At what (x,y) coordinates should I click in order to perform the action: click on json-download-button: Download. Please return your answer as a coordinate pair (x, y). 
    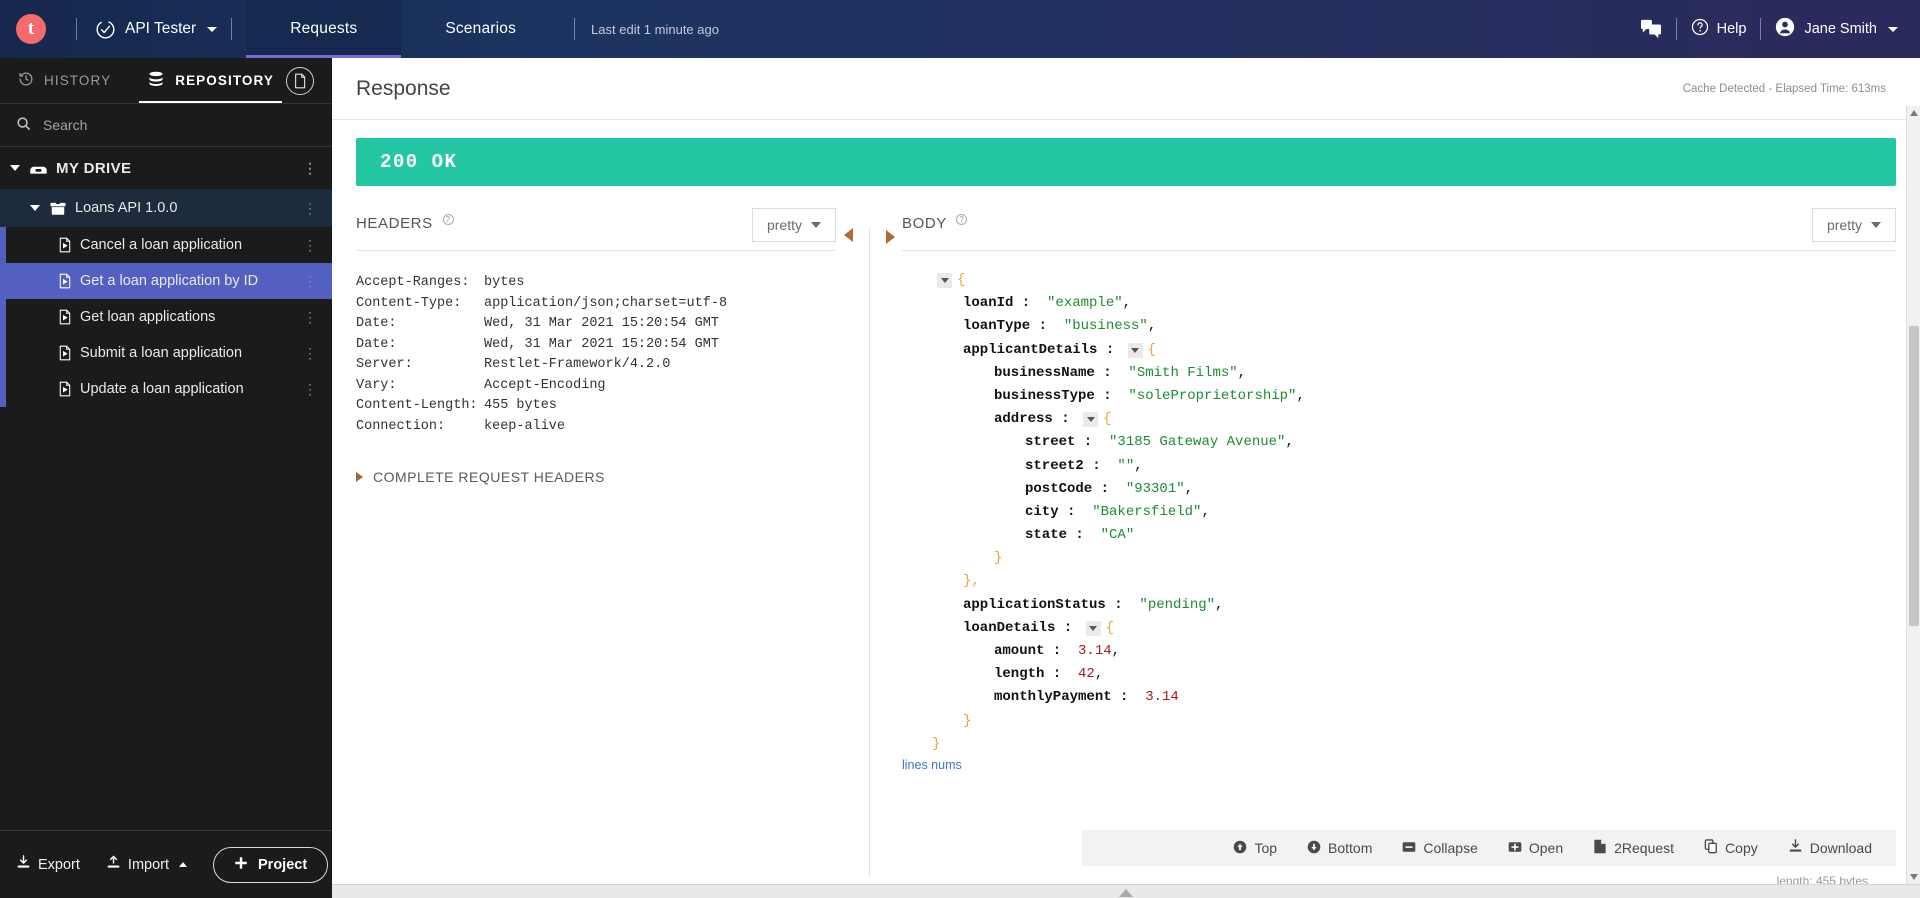
    Looking at the image, I should click on (1830, 848).